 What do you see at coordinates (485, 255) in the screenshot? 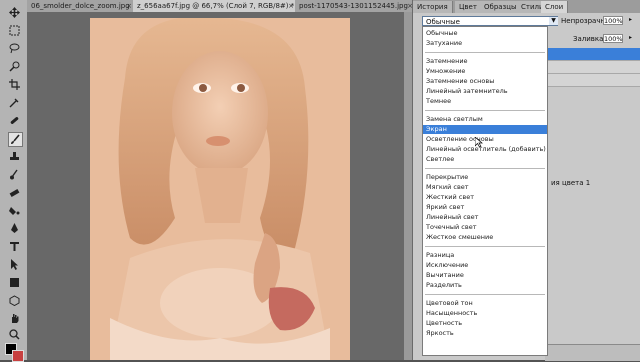
I see `blend-option: Разница` at bounding box center [485, 255].